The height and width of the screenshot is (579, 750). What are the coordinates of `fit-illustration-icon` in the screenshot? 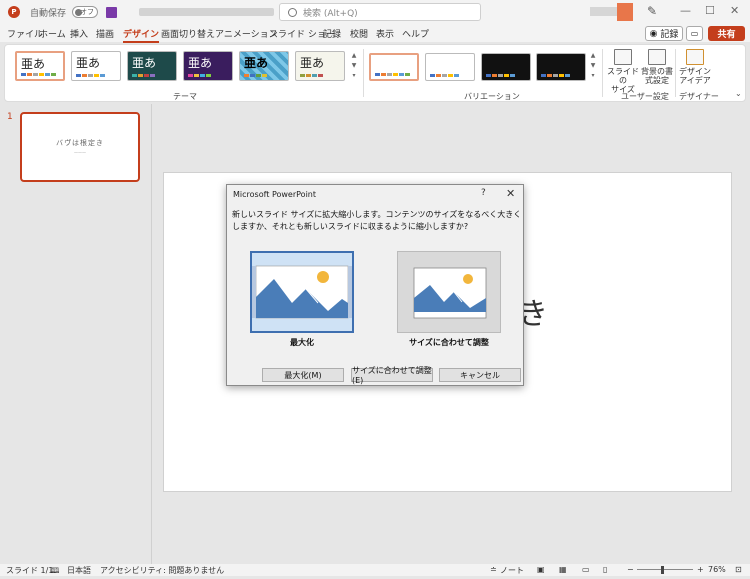 It's located at (450, 293).